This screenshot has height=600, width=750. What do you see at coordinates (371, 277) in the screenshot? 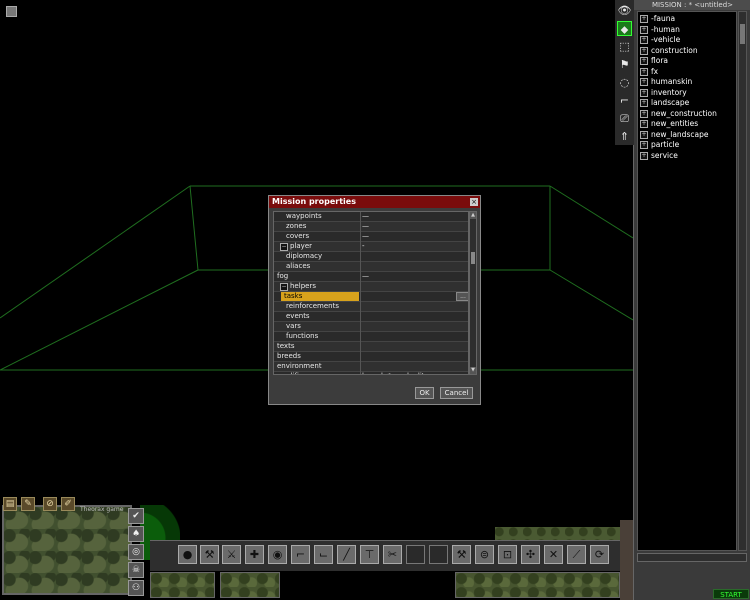
I see `property-row: fog —` at bounding box center [371, 277].